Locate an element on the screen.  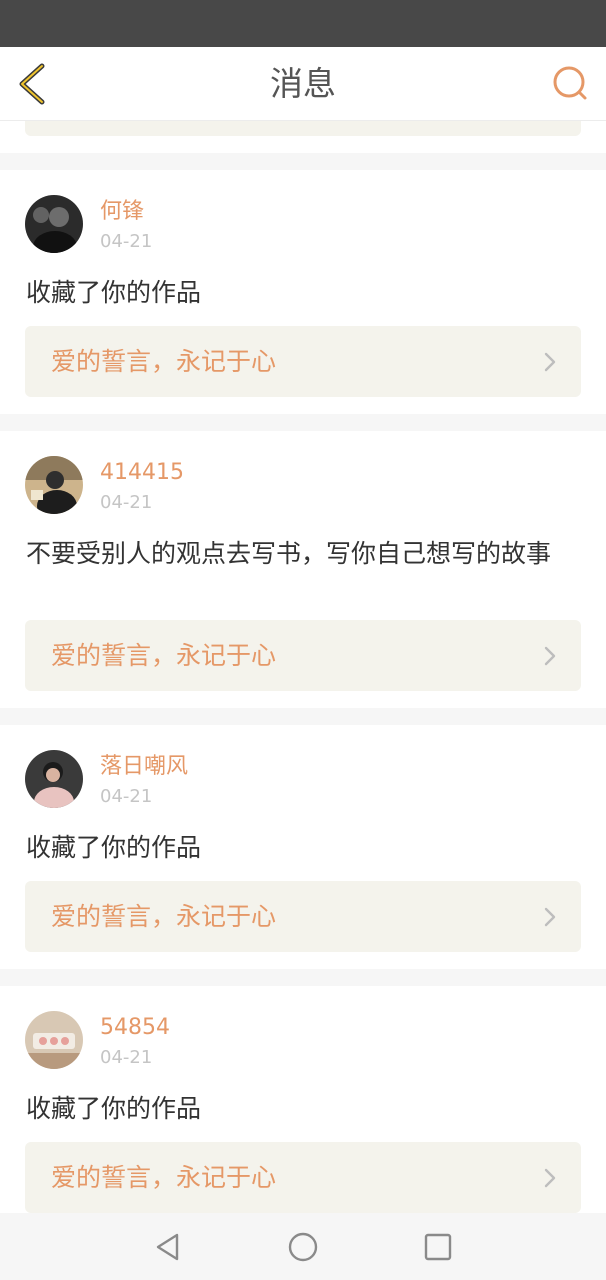
search-icon is located at coordinates (570, 83).